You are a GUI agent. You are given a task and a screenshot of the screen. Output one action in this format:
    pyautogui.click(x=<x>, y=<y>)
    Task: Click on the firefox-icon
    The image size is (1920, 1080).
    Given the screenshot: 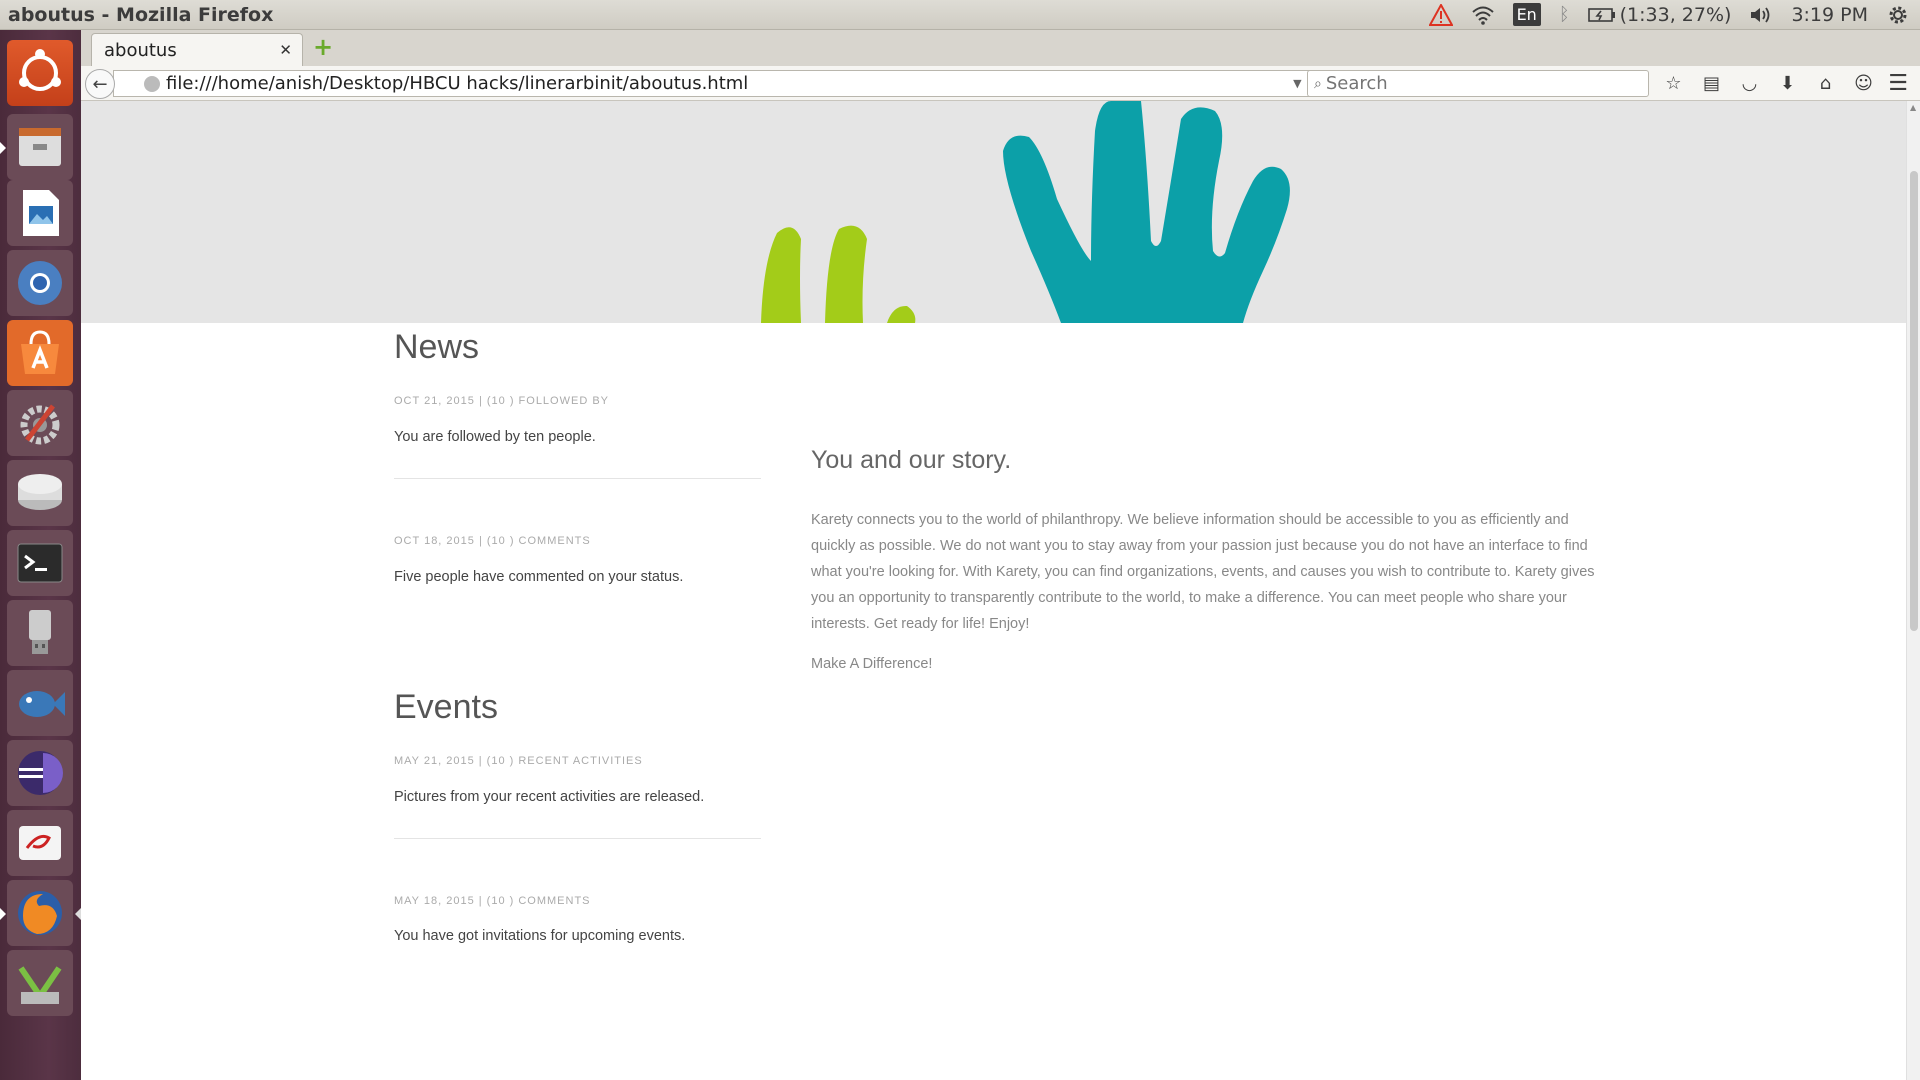 What is the action you would take?
    pyautogui.click(x=40, y=913)
    